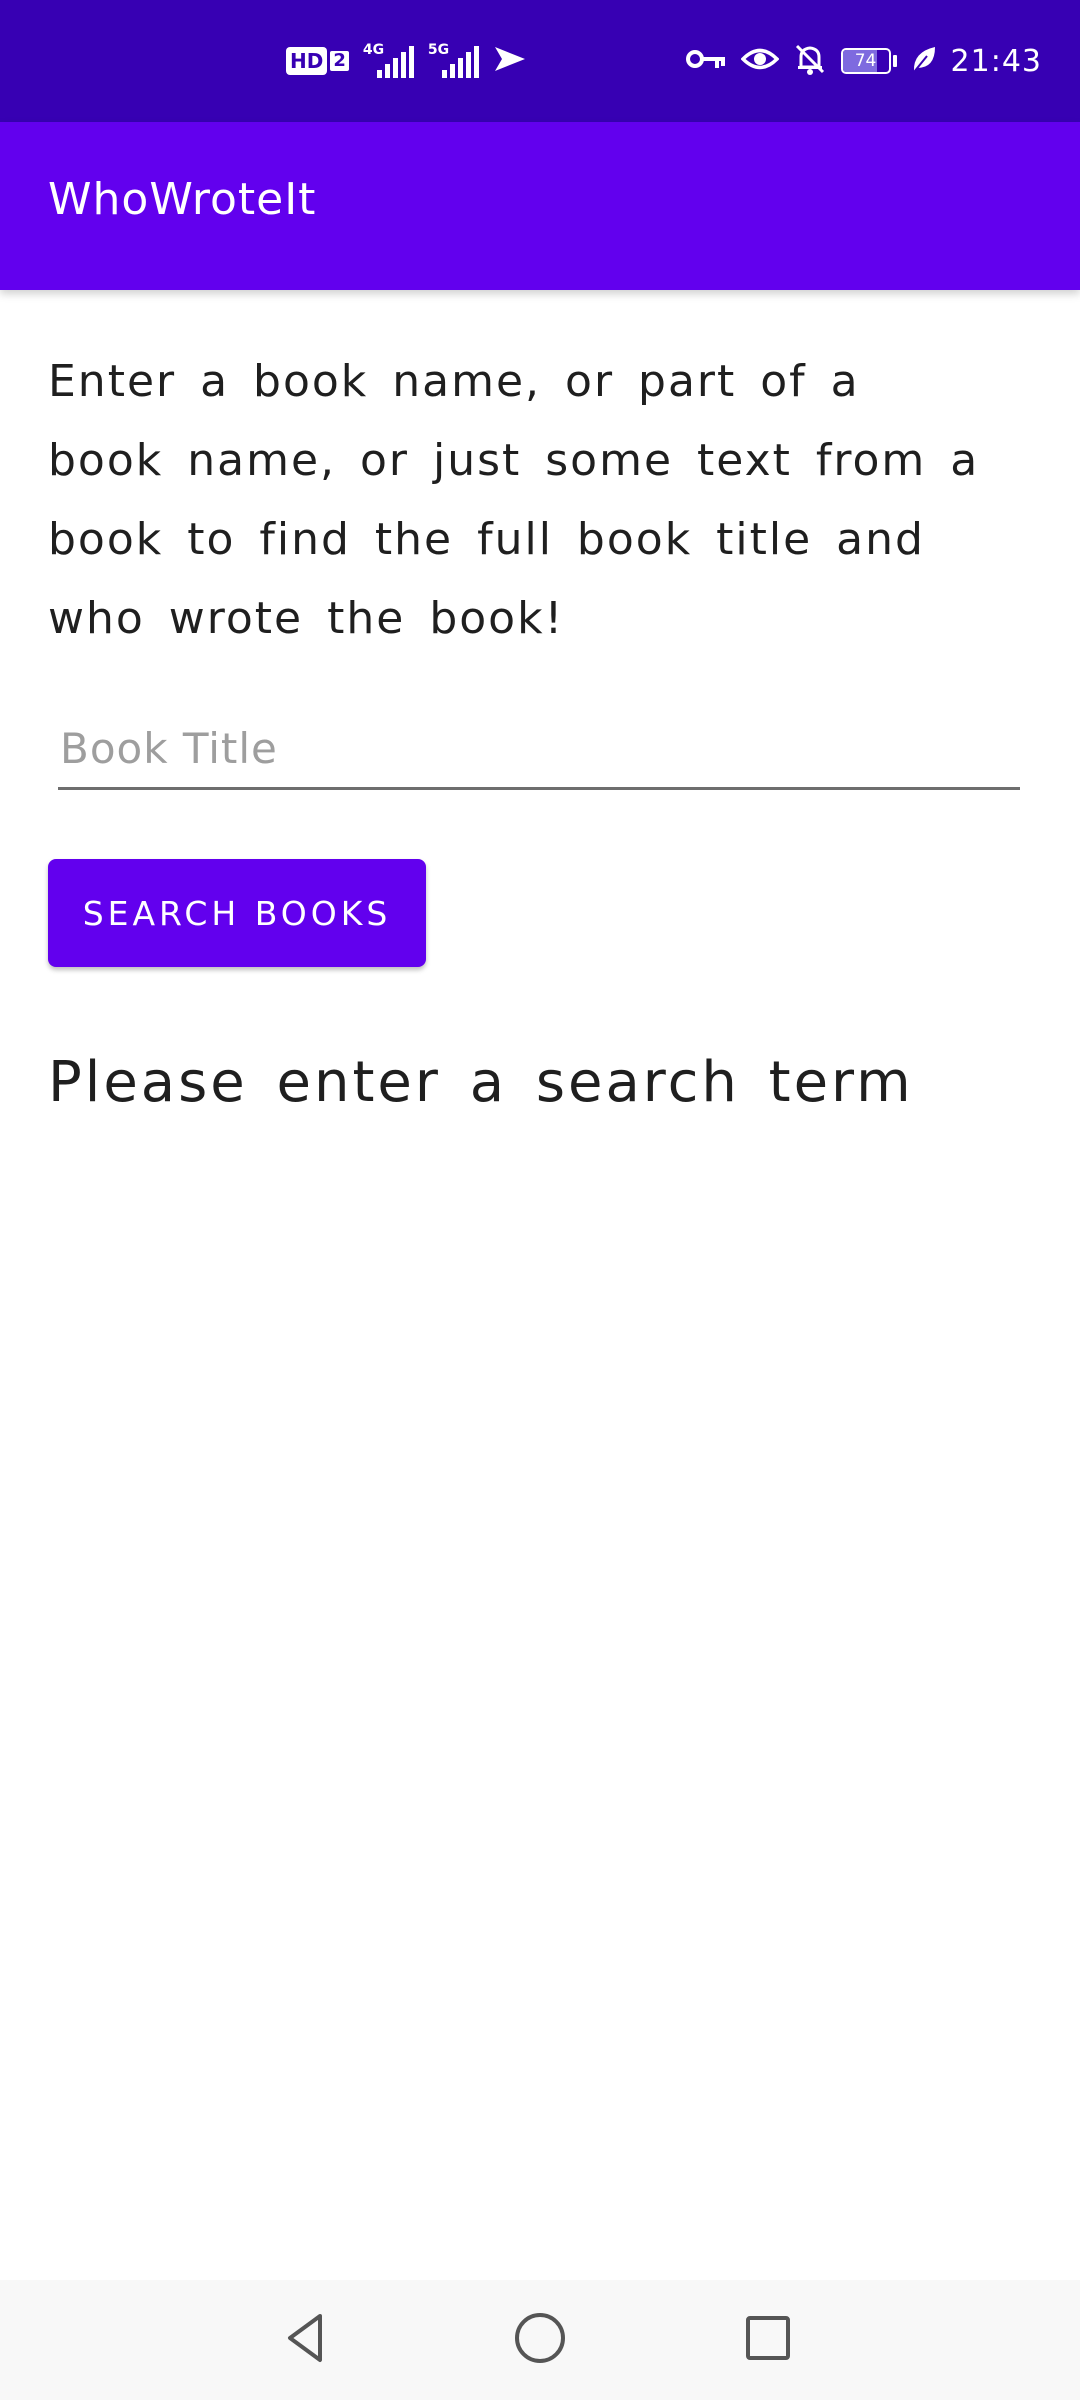 Image resolution: width=1080 pixels, height=2400 pixels. What do you see at coordinates (540, 206) in the screenshot?
I see `app-bar: WhoWroteIt` at bounding box center [540, 206].